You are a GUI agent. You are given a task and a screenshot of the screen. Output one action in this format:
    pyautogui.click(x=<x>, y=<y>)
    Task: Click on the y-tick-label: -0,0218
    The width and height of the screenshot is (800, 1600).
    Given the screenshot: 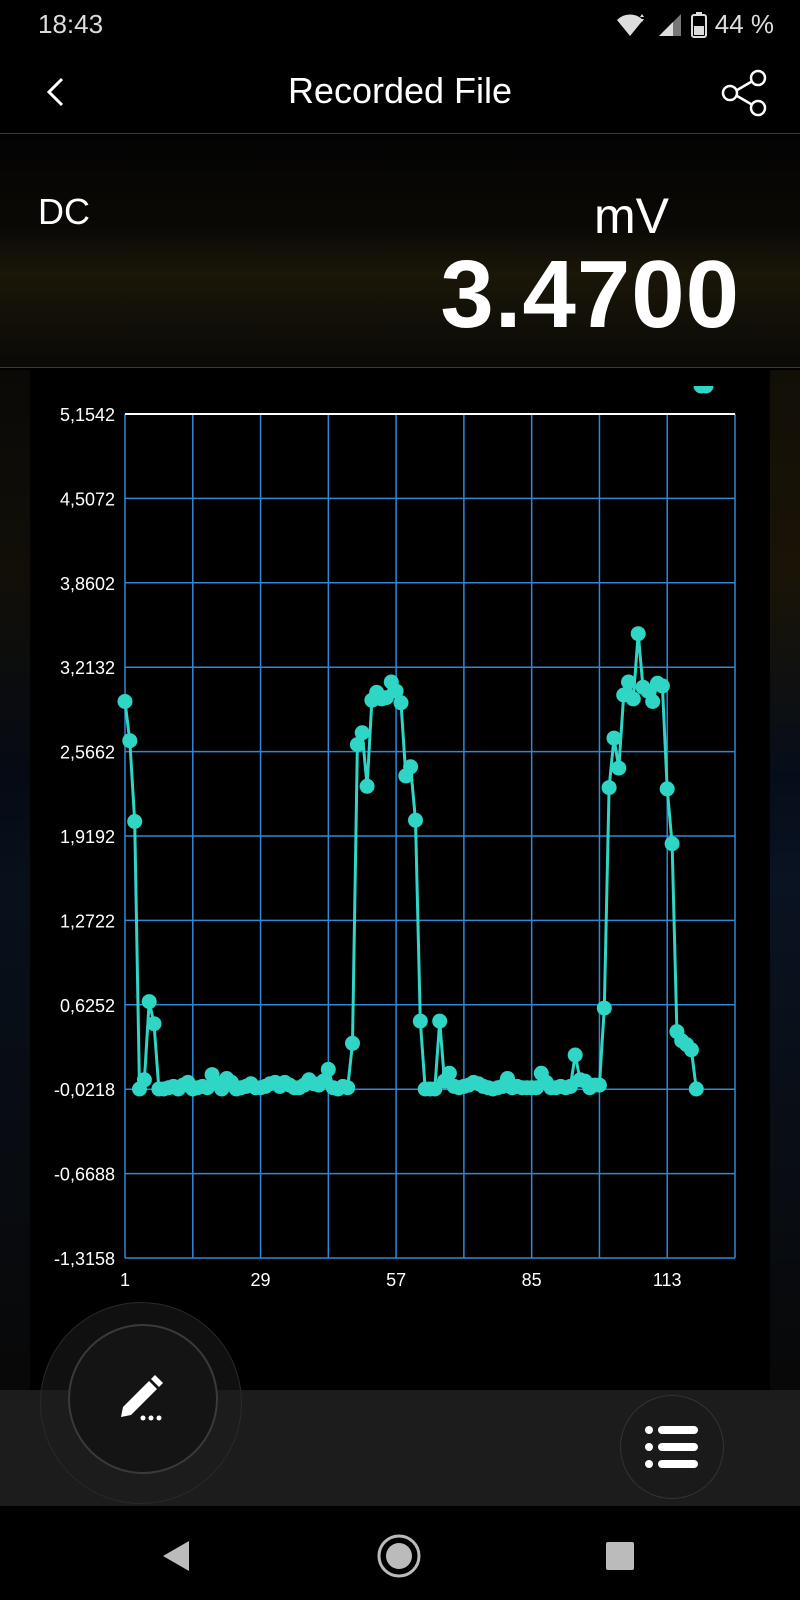 What is the action you would take?
    pyautogui.click(x=84, y=1090)
    